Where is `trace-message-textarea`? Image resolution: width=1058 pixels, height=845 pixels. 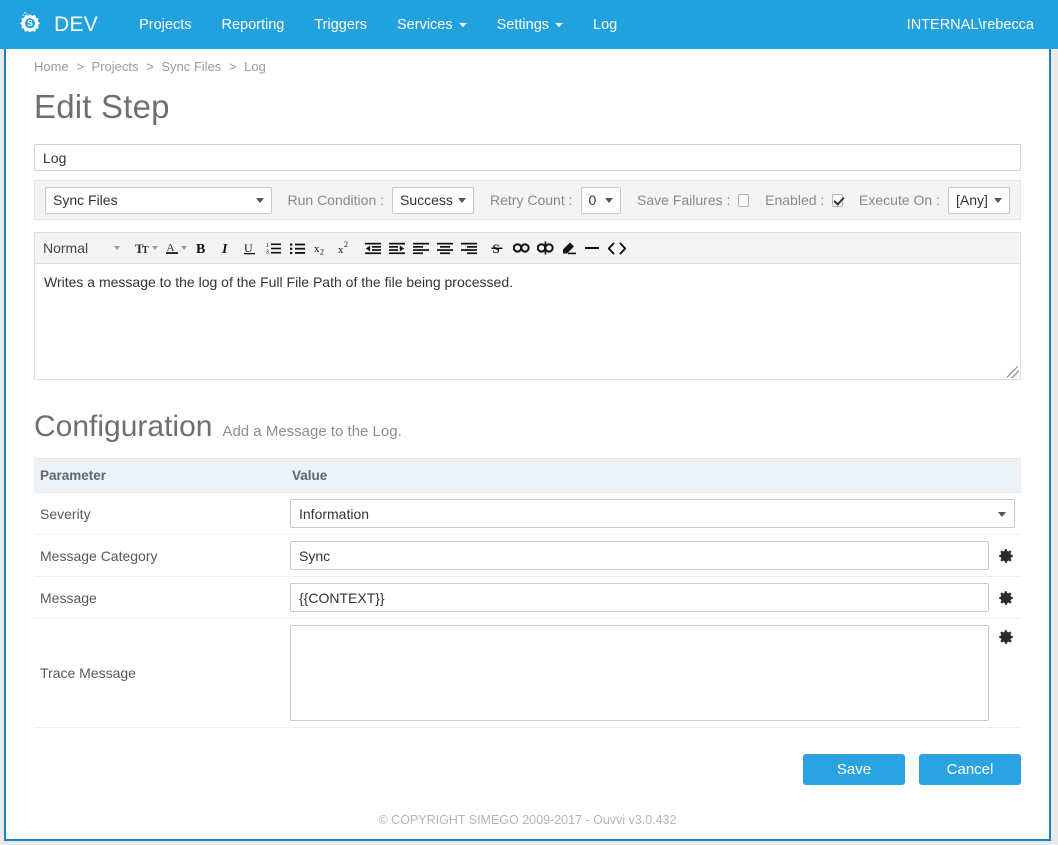 trace-message-textarea is located at coordinates (639, 673).